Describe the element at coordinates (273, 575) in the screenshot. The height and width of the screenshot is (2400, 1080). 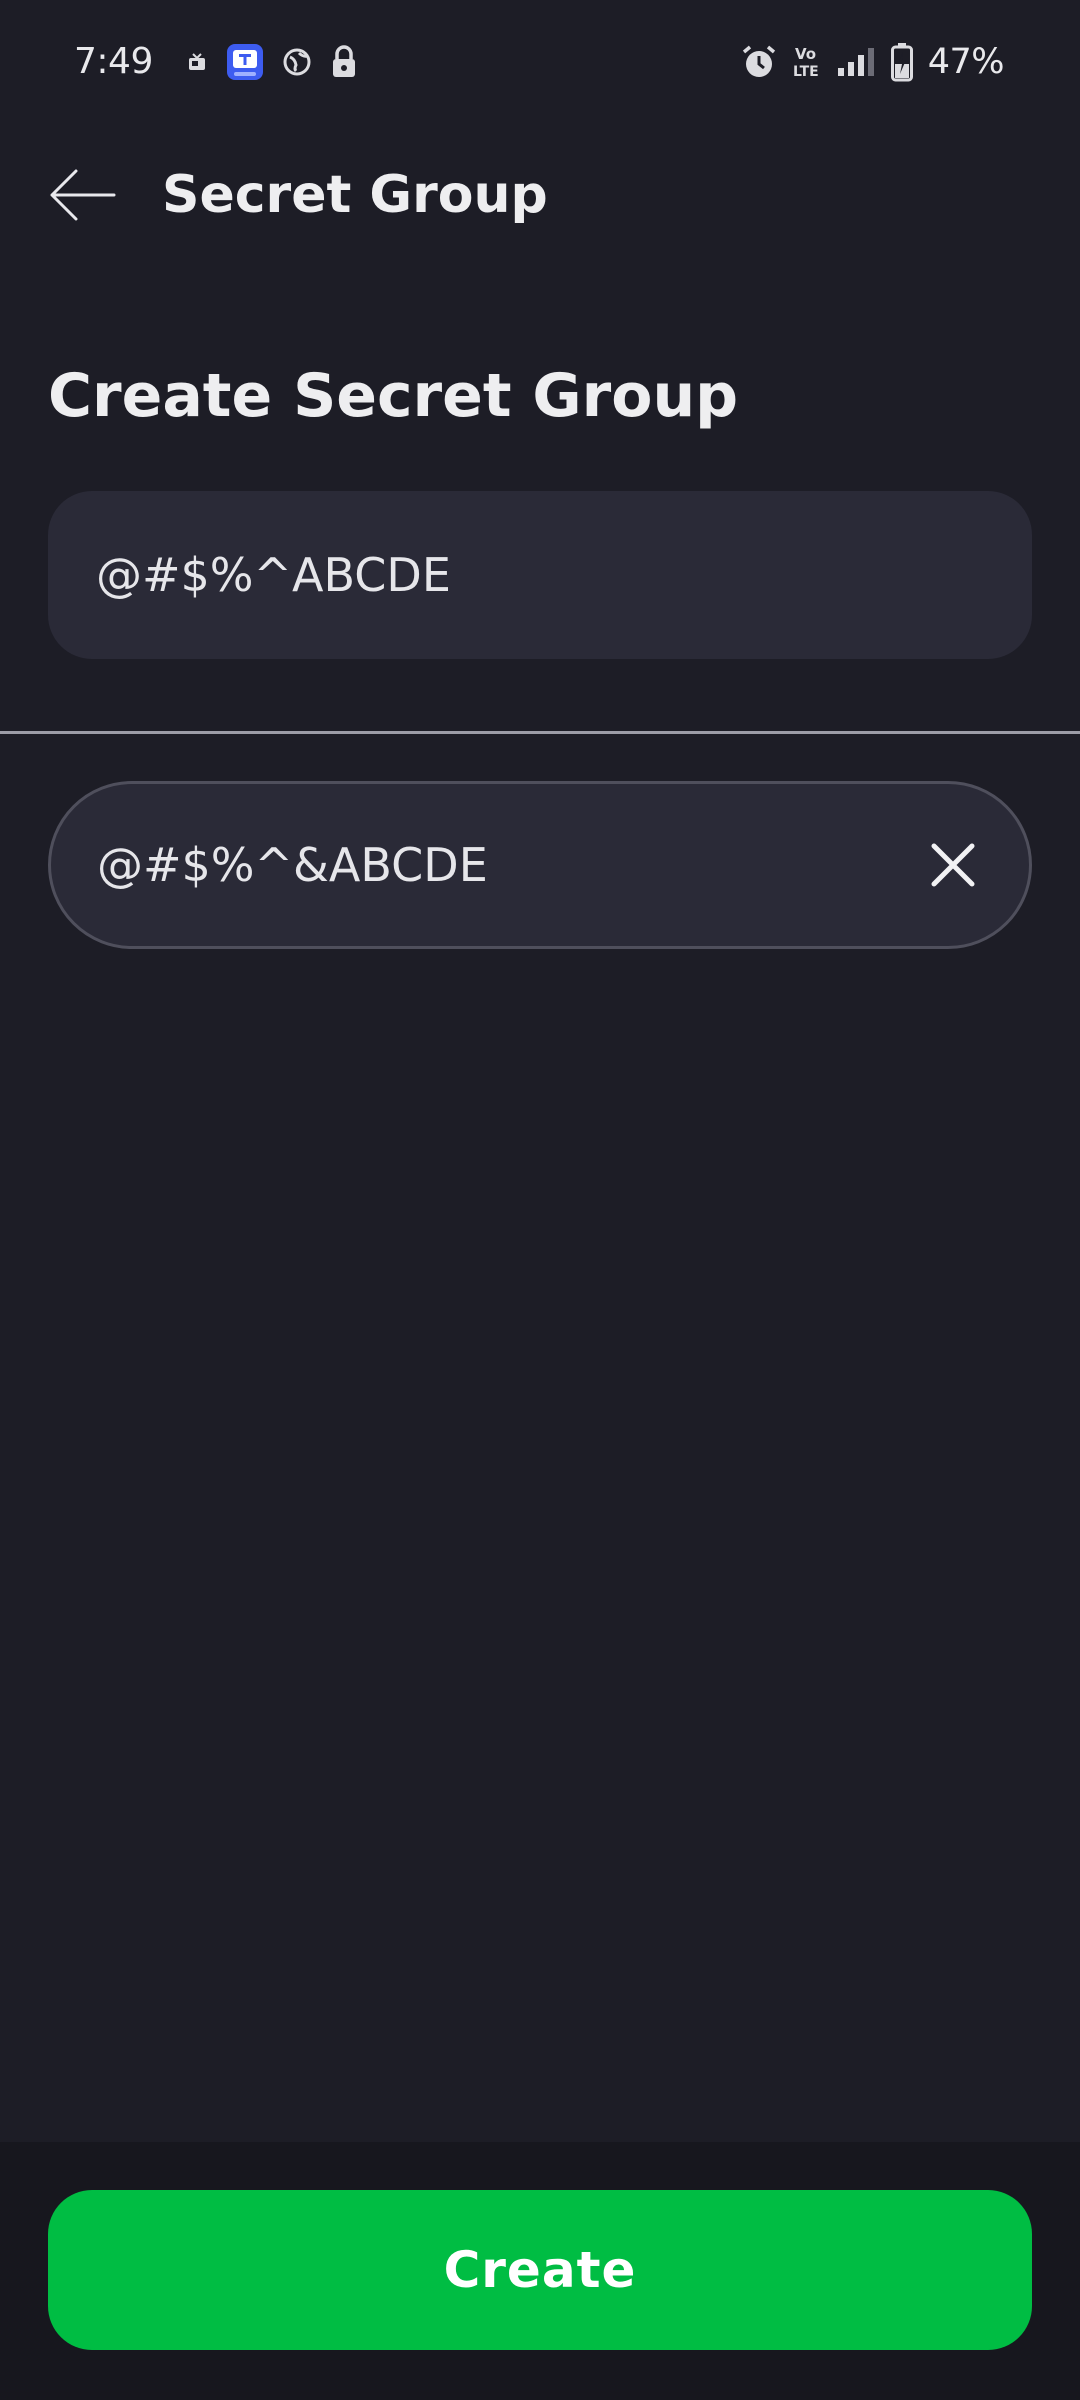
I see `group-name-display-value: @#$%^ABCDE` at that location.